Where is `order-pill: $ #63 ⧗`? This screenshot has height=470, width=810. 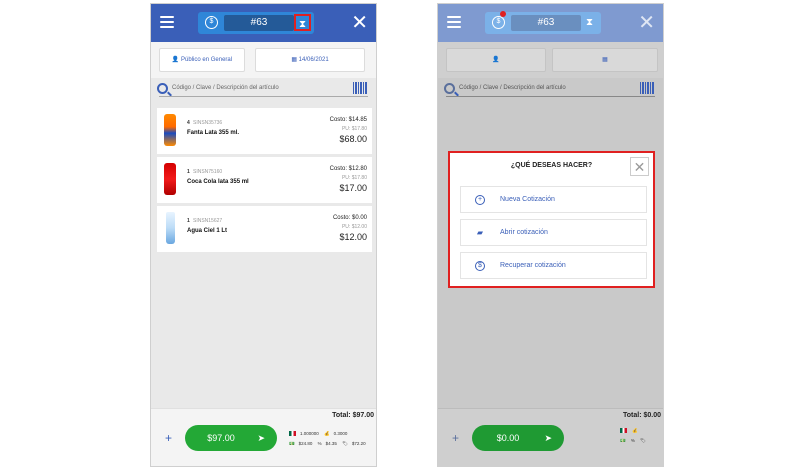
order-pill: $ #63 ⧗ is located at coordinates (543, 22).